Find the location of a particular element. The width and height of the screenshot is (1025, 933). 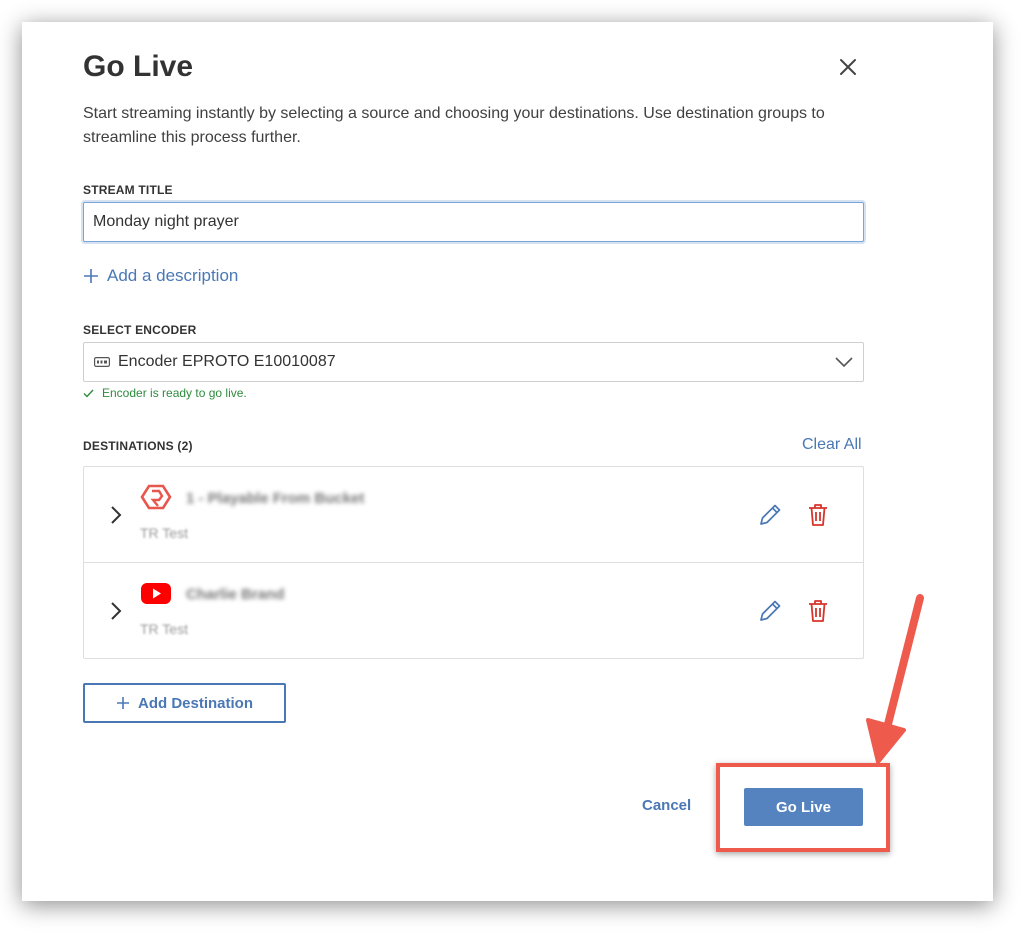

stream-title-input is located at coordinates (473, 222).